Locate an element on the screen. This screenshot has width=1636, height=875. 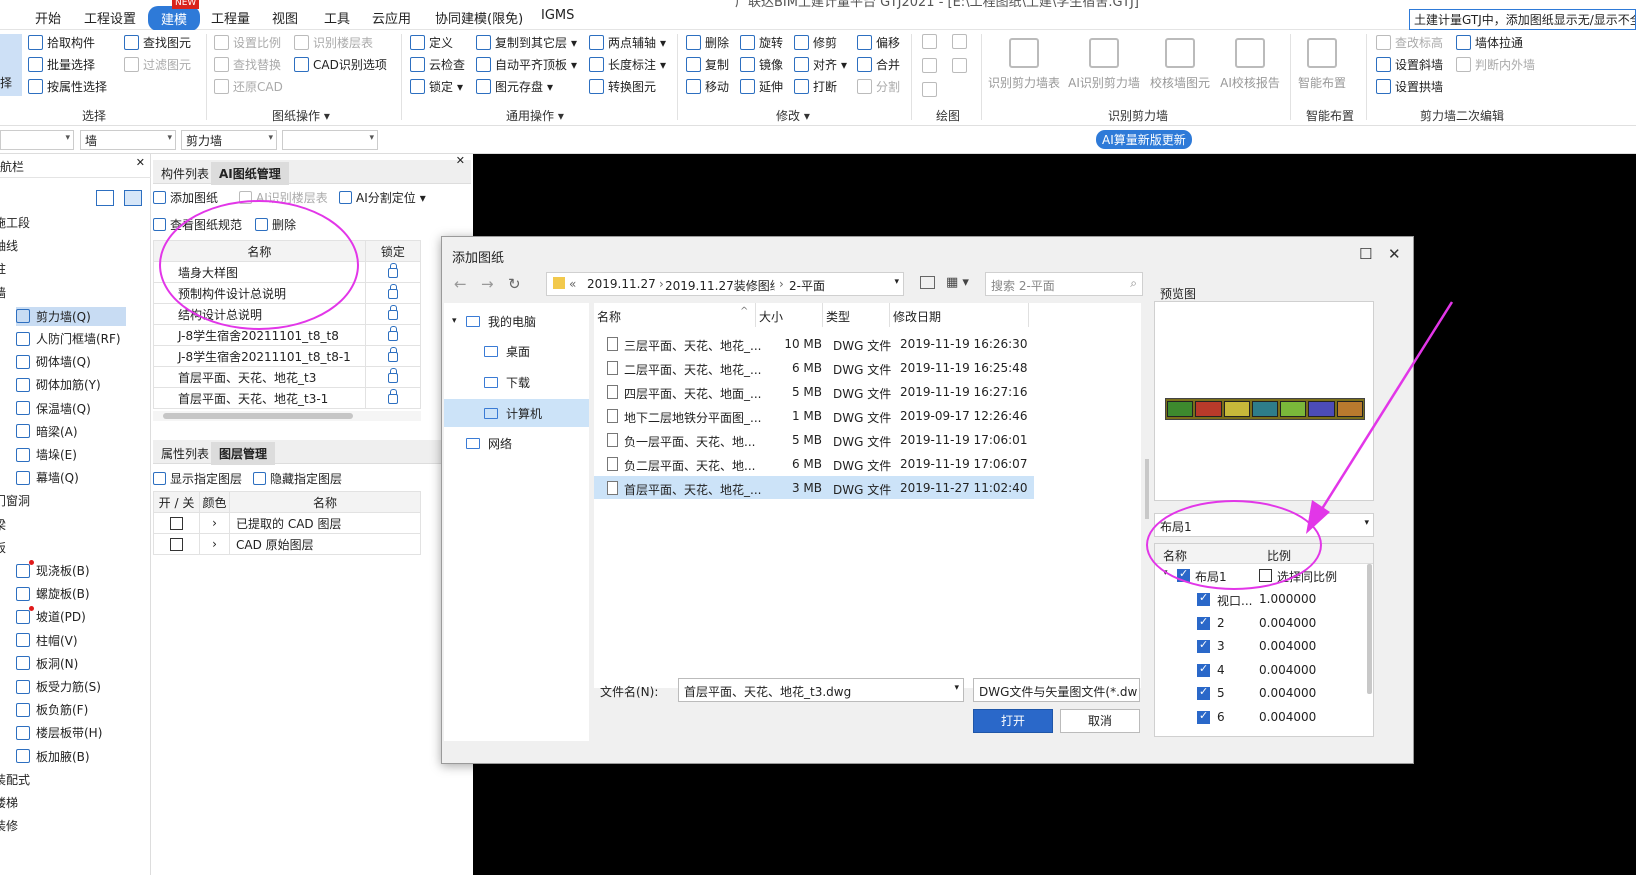
arrow-shaft is located at coordinates (1386, 407).